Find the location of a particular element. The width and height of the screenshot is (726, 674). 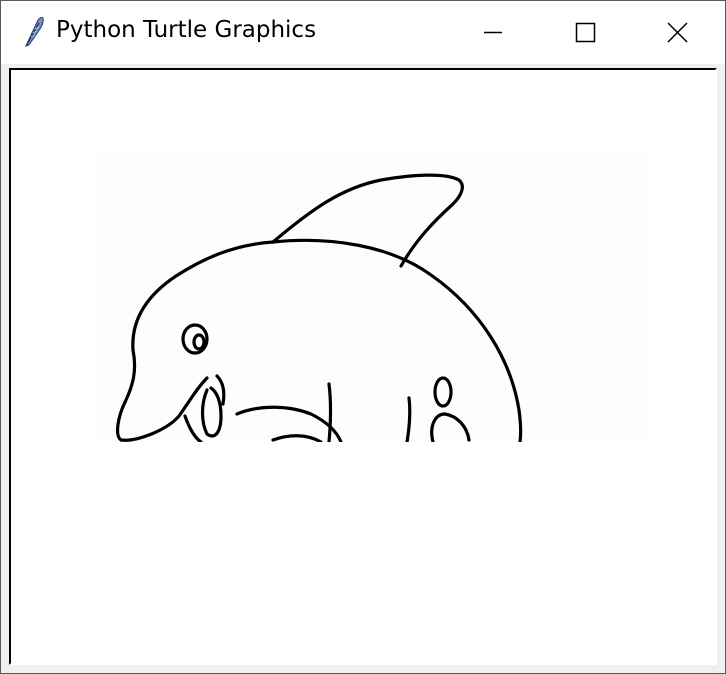

close-button is located at coordinates (677, 32).